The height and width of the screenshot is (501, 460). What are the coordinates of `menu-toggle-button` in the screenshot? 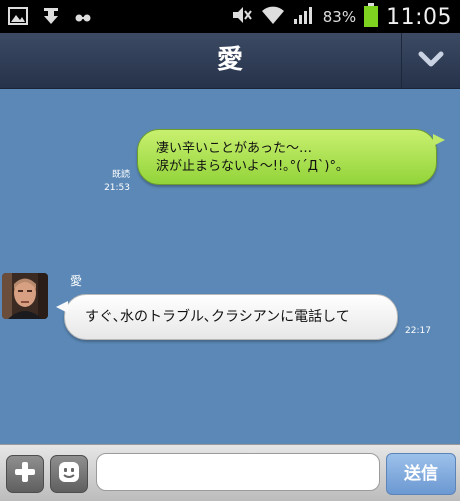 It's located at (430, 60).